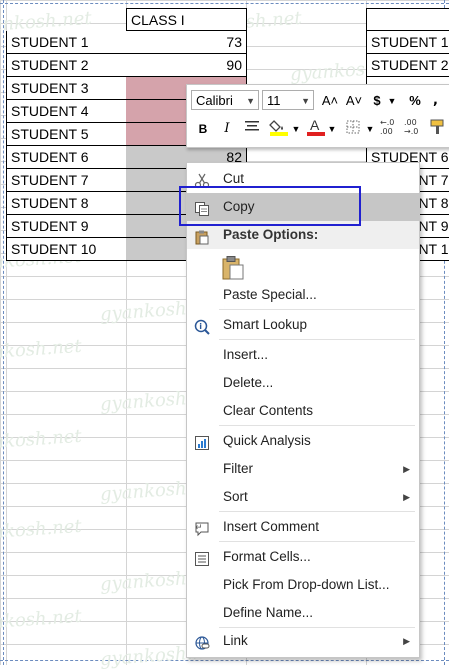 Image resolution: width=449 pixels, height=670 pixels. Describe the element at coordinates (238, 468) in the screenshot. I see `menu-item-label: Filter` at that location.